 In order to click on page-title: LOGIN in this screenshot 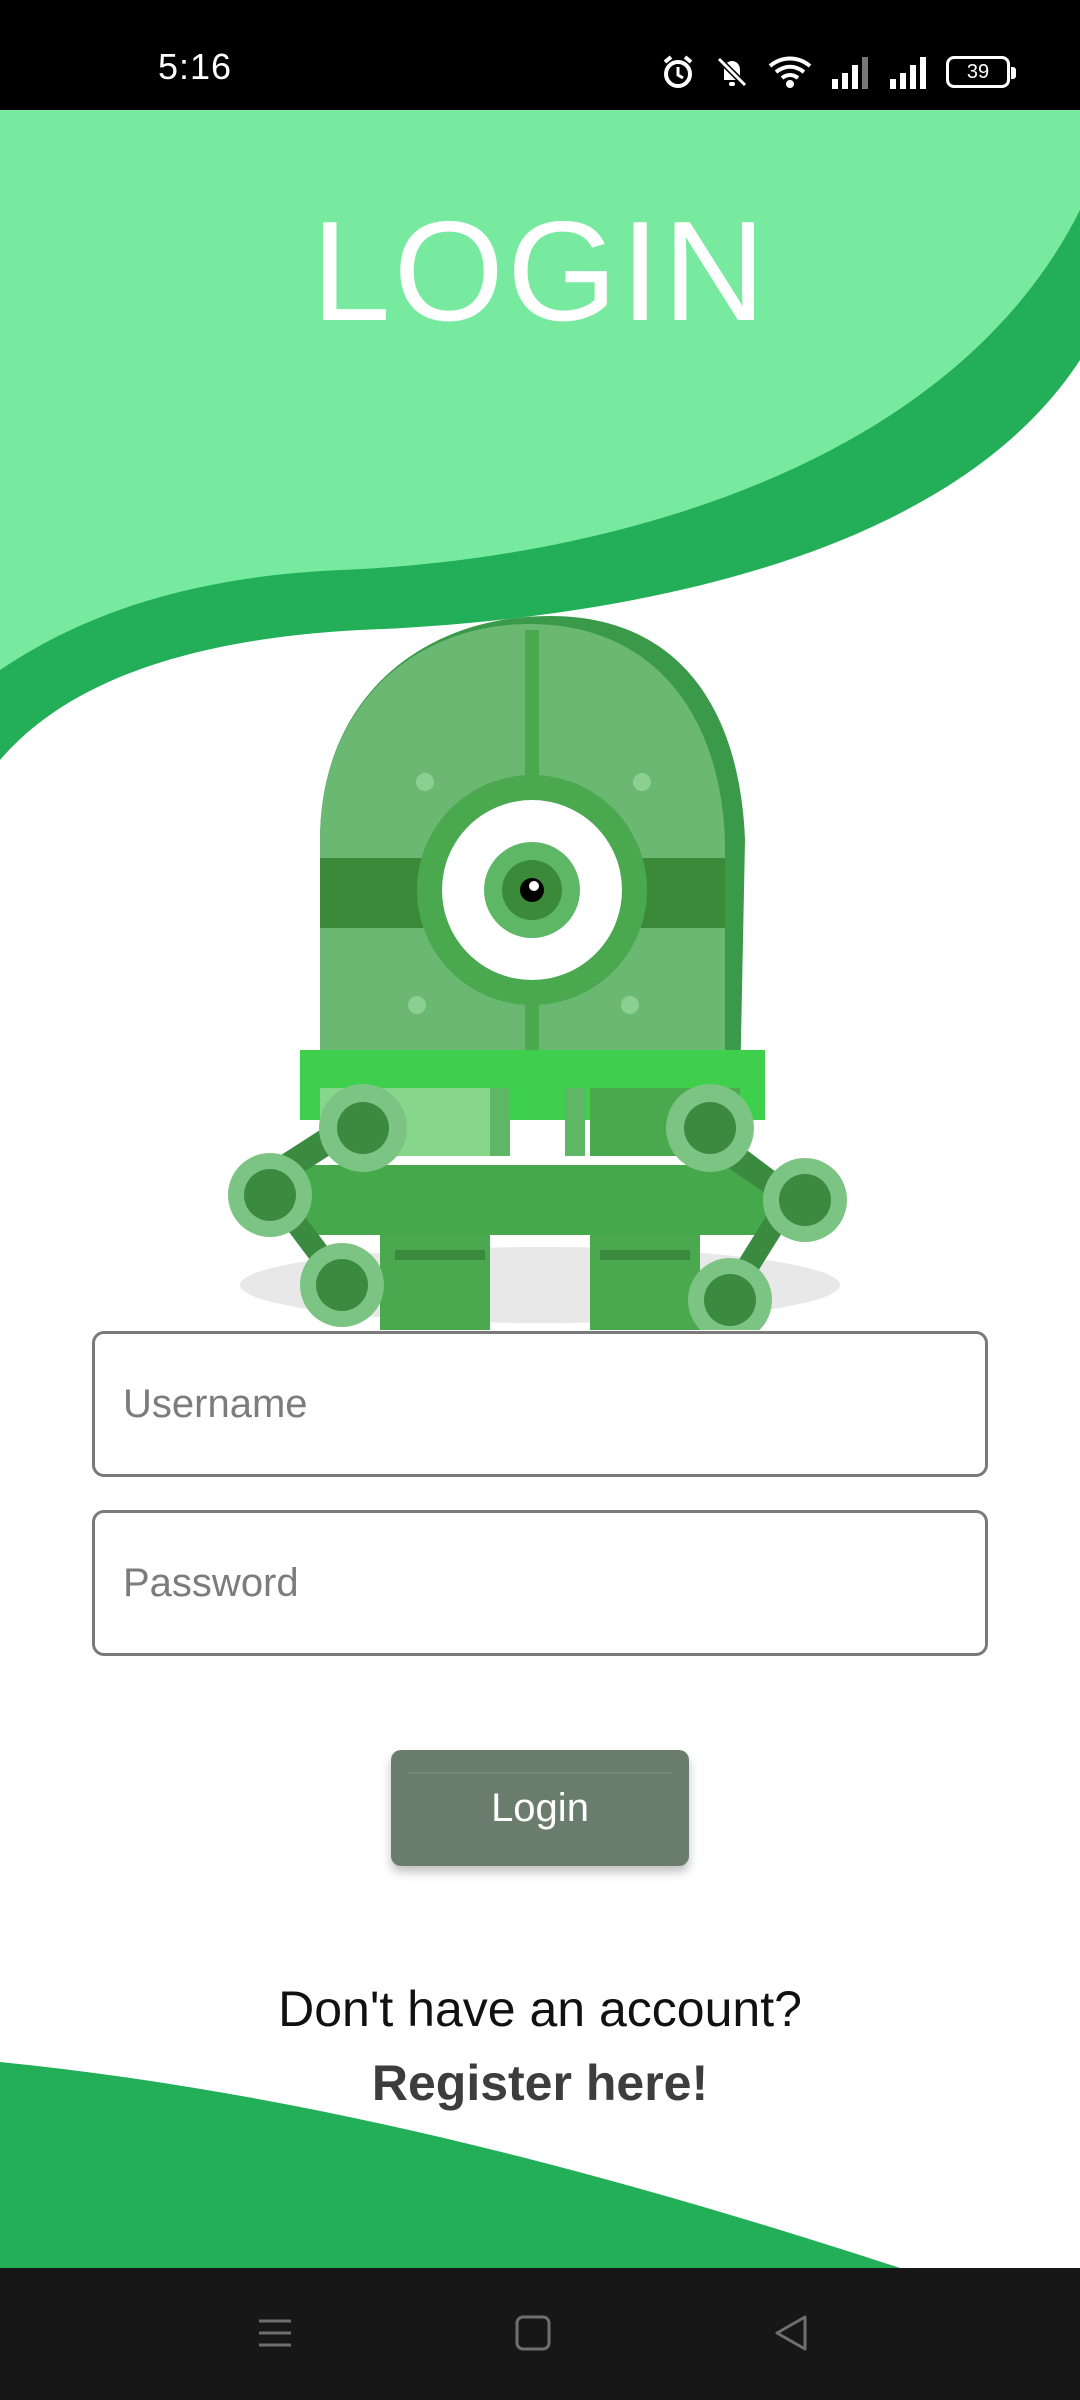, I will do `click(540, 271)`.